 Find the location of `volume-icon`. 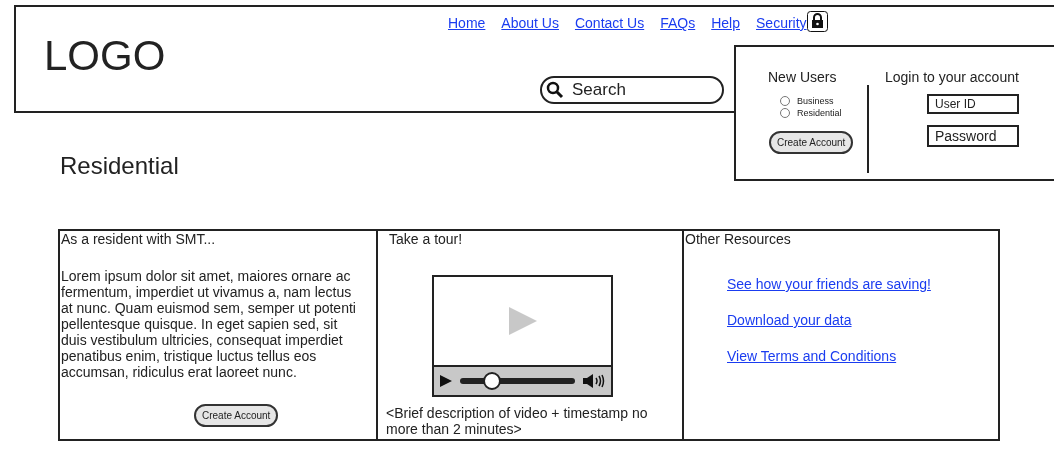

volume-icon is located at coordinates (594, 381).